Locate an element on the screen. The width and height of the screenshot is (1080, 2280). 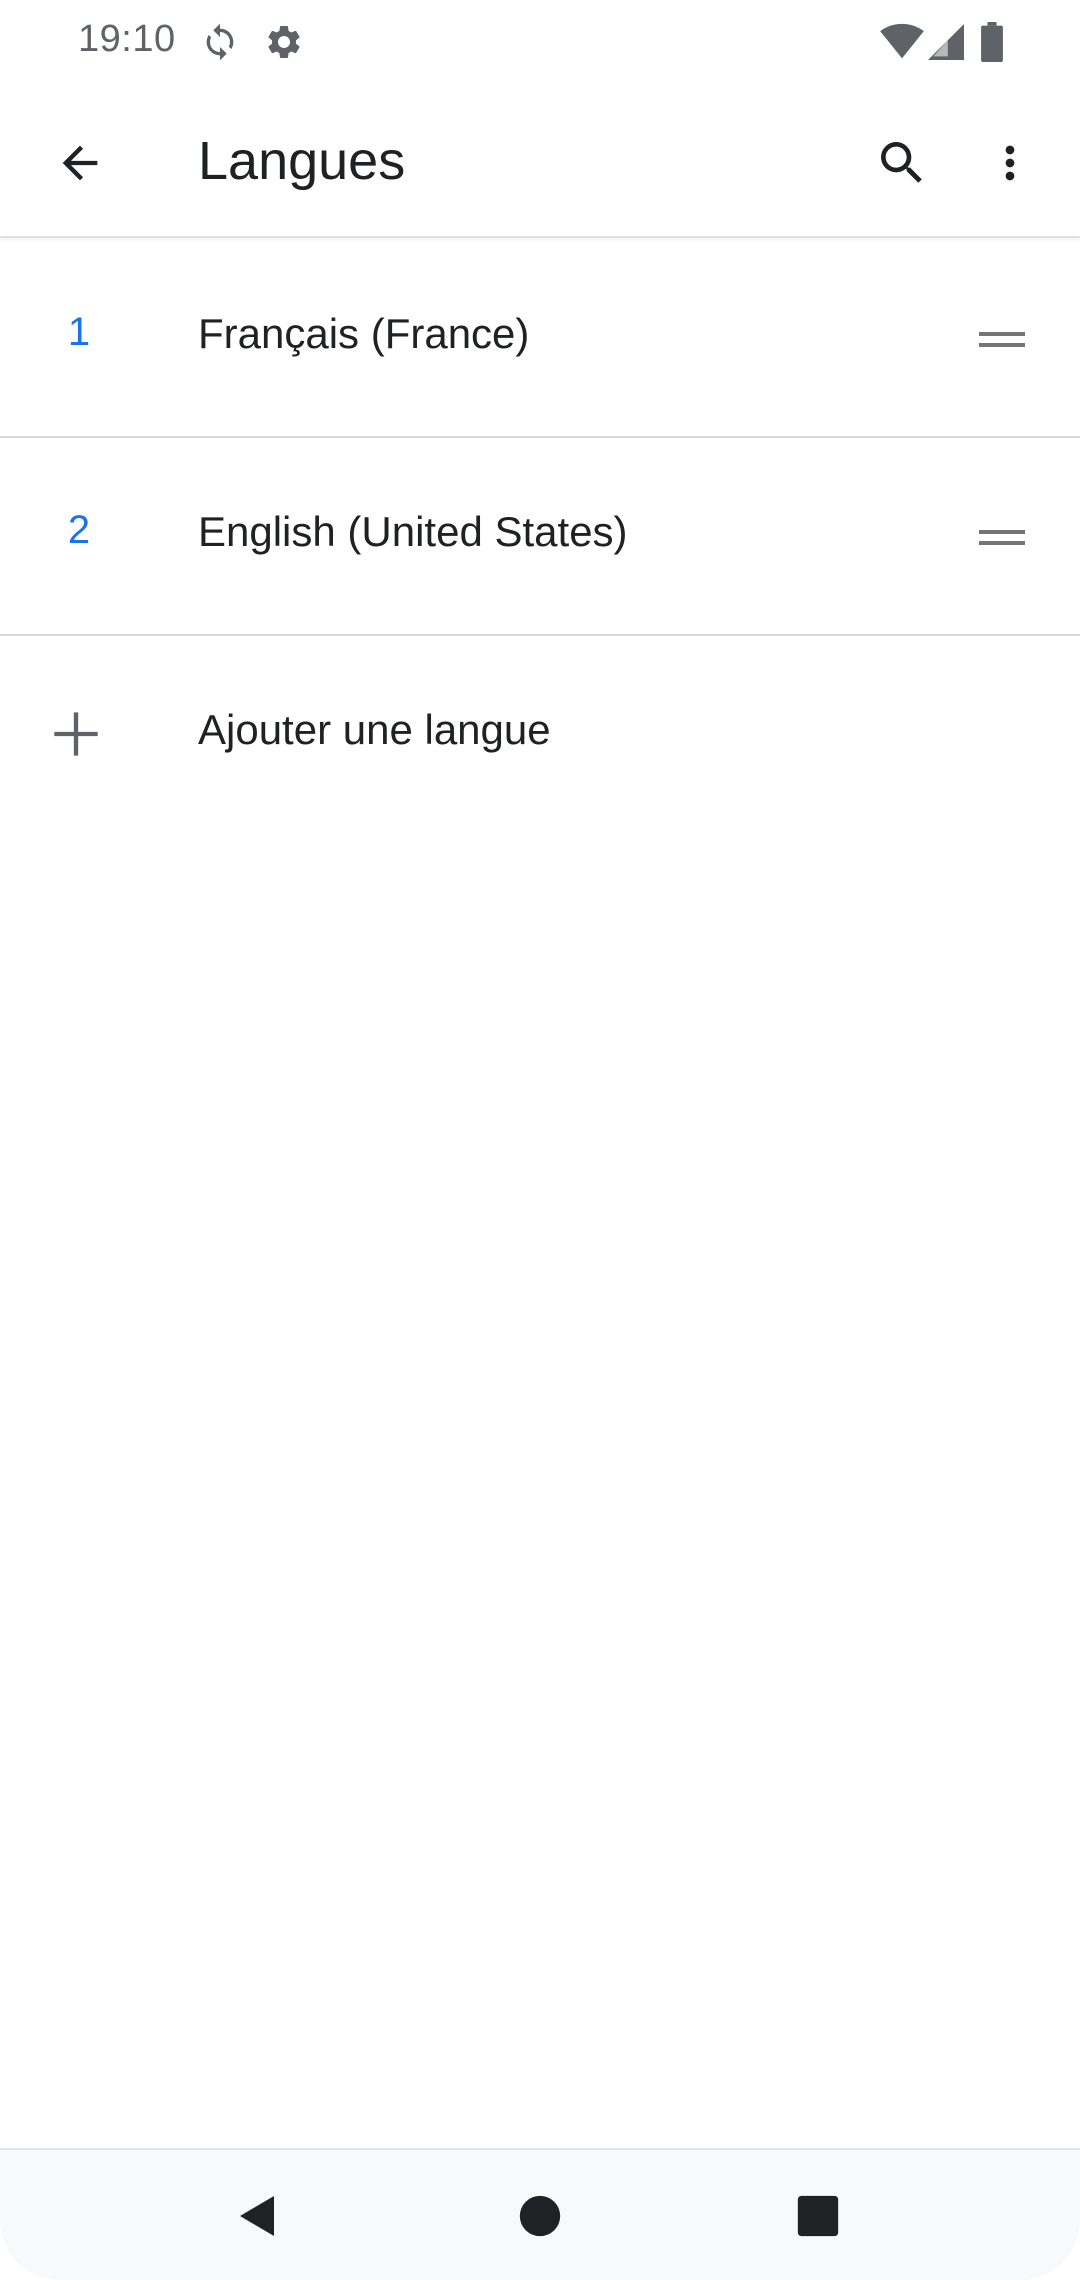
language-item: 2 English (United States) is located at coordinates (540, 537).